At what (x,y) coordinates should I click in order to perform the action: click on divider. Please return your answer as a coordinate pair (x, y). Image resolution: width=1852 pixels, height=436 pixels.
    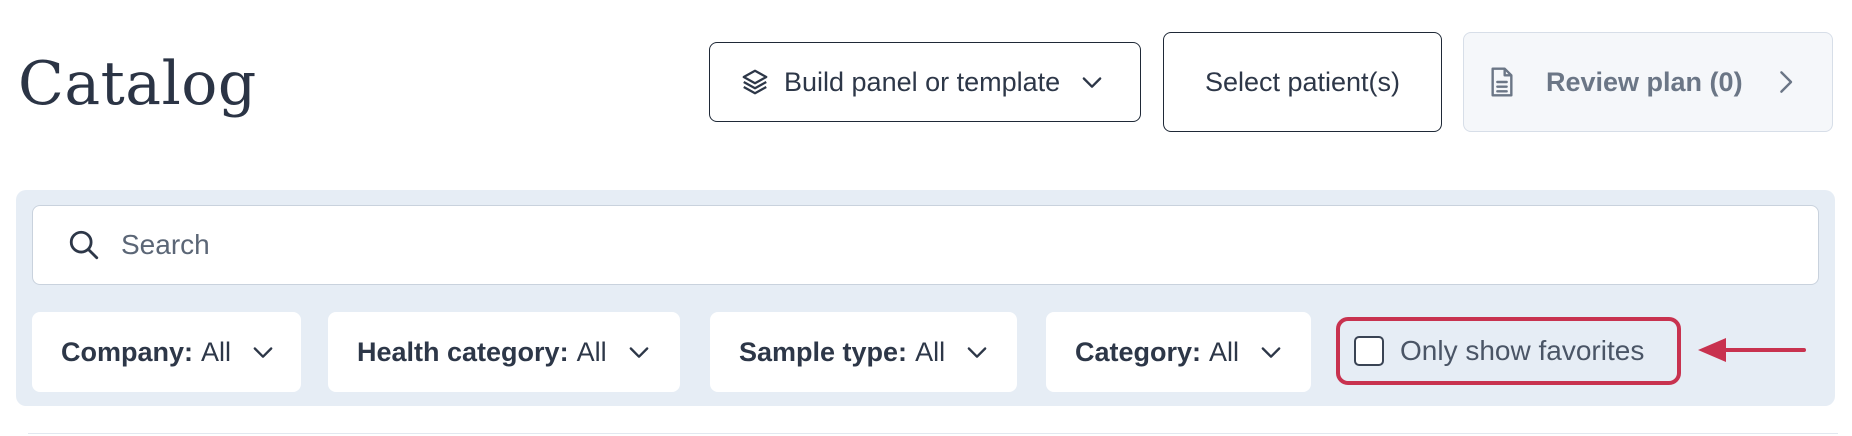
    Looking at the image, I should click on (933, 433).